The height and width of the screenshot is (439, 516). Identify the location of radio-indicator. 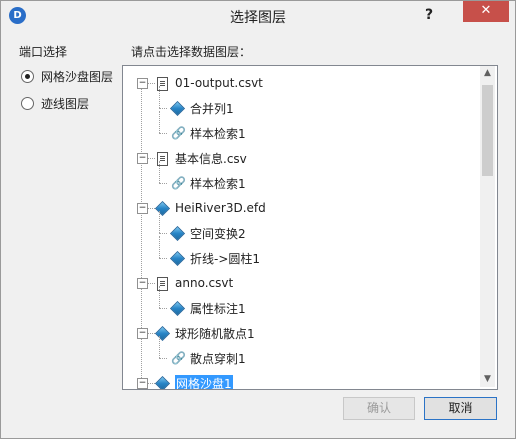
(27, 103).